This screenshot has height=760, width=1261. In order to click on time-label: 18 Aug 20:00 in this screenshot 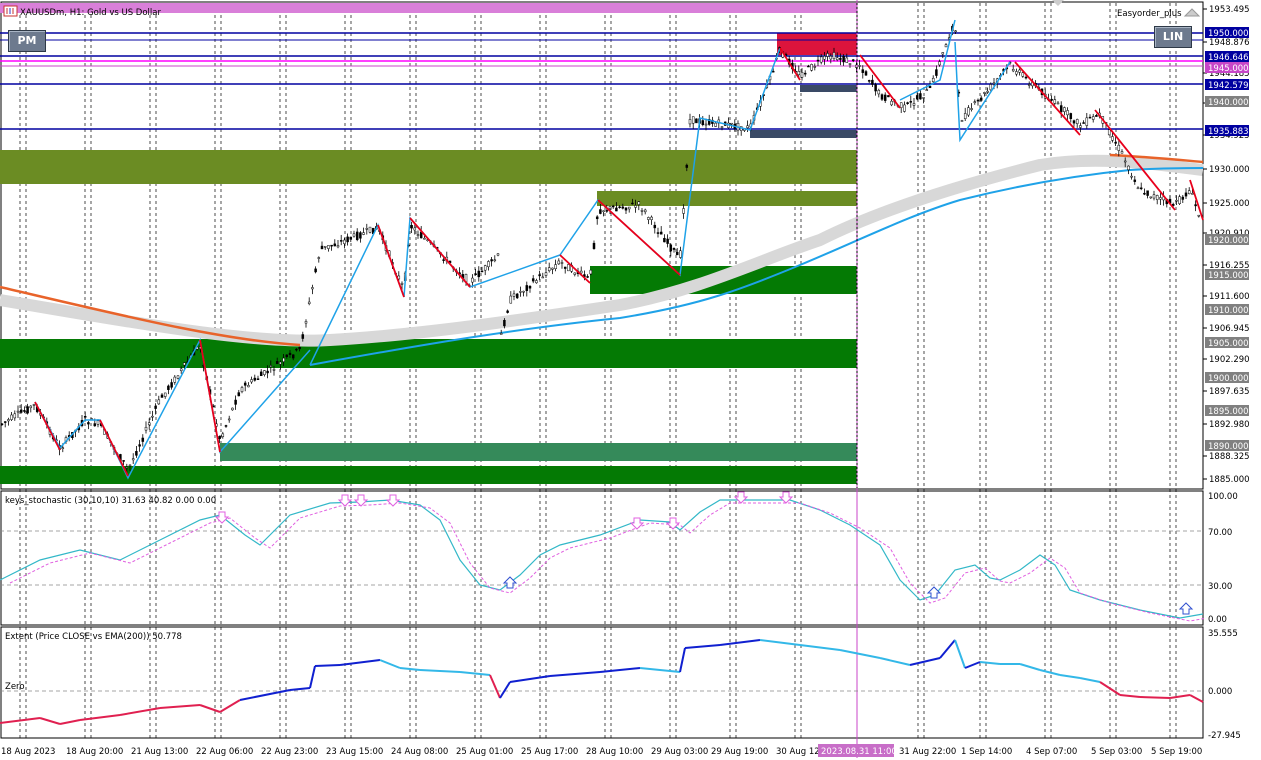, I will do `click(94, 752)`.